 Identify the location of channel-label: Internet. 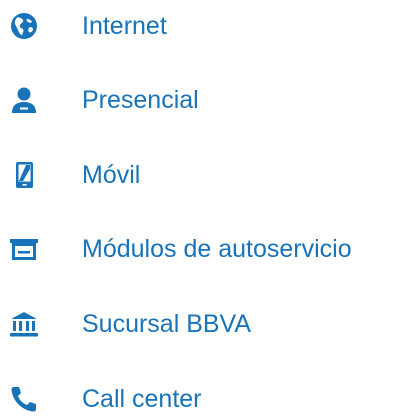
(124, 26).